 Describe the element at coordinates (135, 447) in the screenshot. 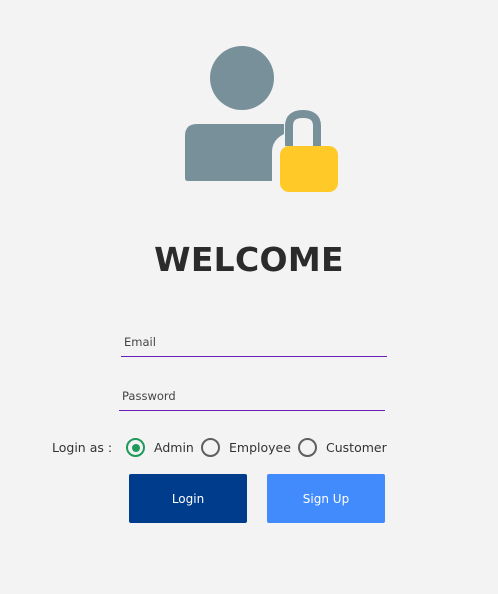

I see `radio-selected-icon` at that location.